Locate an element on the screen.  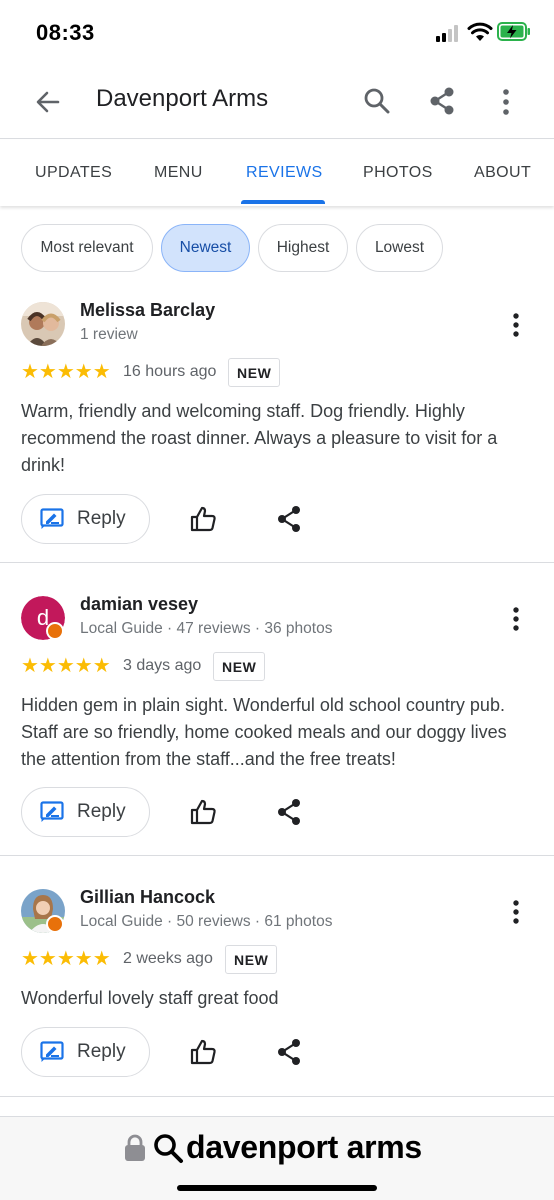
reviewer-name: Melissa Barclay is located at coordinates (147, 310).